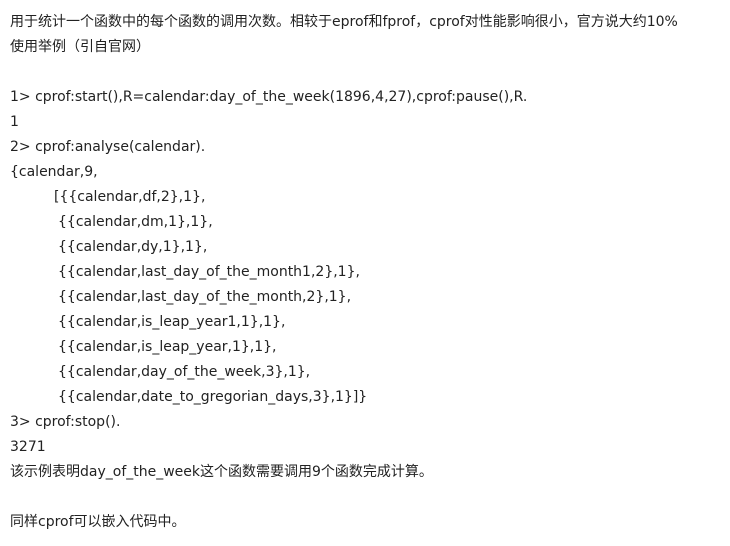  Describe the element at coordinates (172, 322) in the screenshot. I see `analysis-entry: {{calendar,is_leap_year1,1},1},` at that location.